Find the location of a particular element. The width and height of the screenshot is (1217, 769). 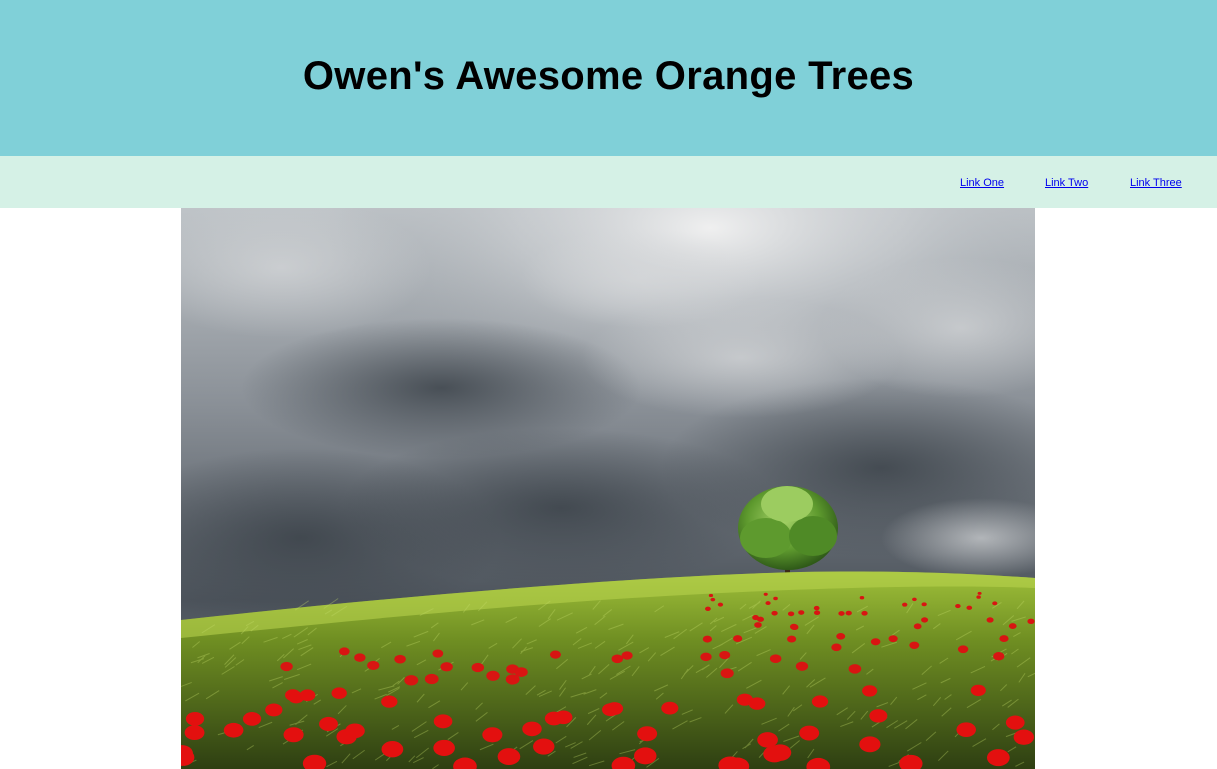

nav-link-three: Link Three is located at coordinates (1156, 183).